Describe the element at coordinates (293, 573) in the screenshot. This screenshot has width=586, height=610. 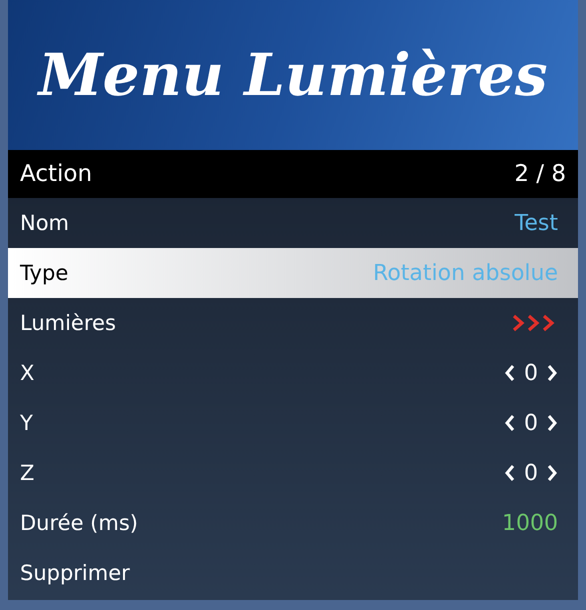
I see `menu-item: Supprimer` at that location.